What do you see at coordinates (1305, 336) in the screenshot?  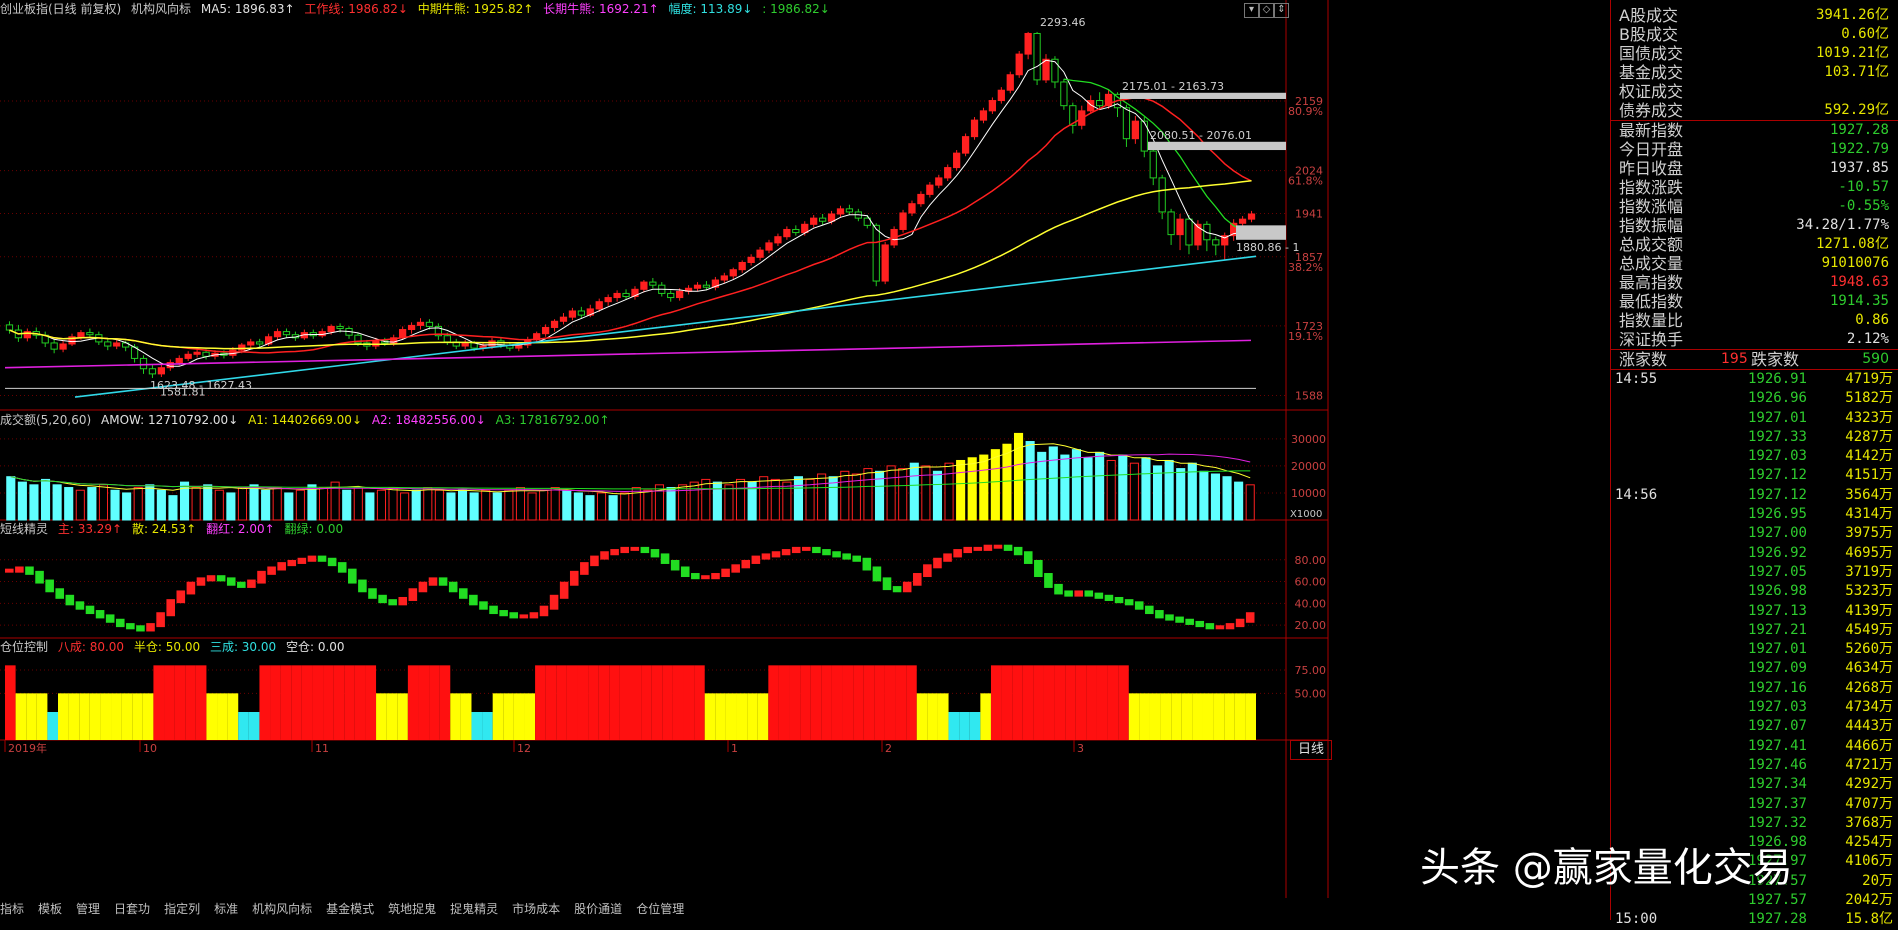 I see `fib-label: 19.1%` at bounding box center [1305, 336].